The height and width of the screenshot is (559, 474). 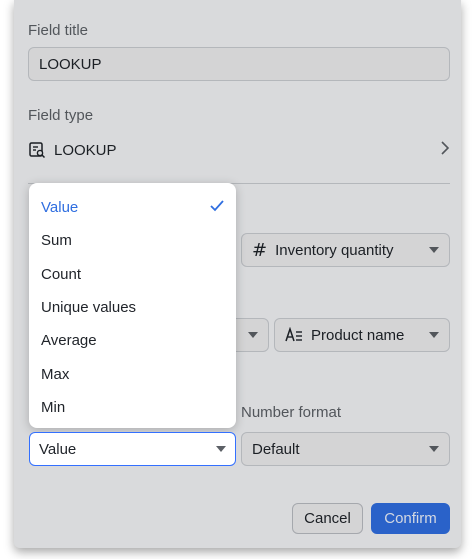 What do you see at coordinates (132, 340) in the screenshot?
I see `dropdown-option-average: Average` at bounding box center [132, 340].